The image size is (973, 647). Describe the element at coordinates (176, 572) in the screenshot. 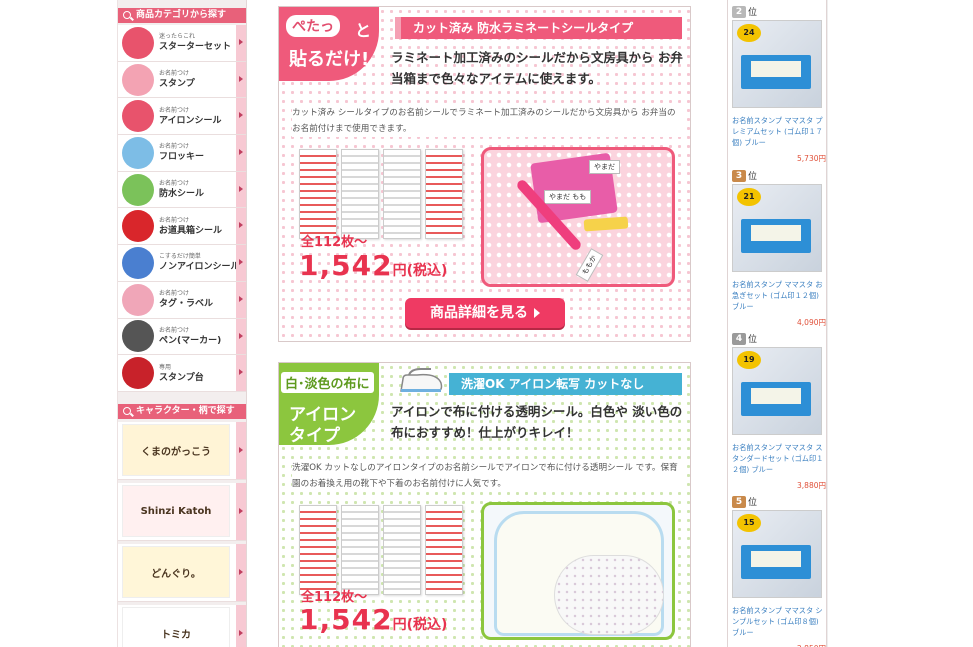

I see `character-banner: どんぐり。` at that location.